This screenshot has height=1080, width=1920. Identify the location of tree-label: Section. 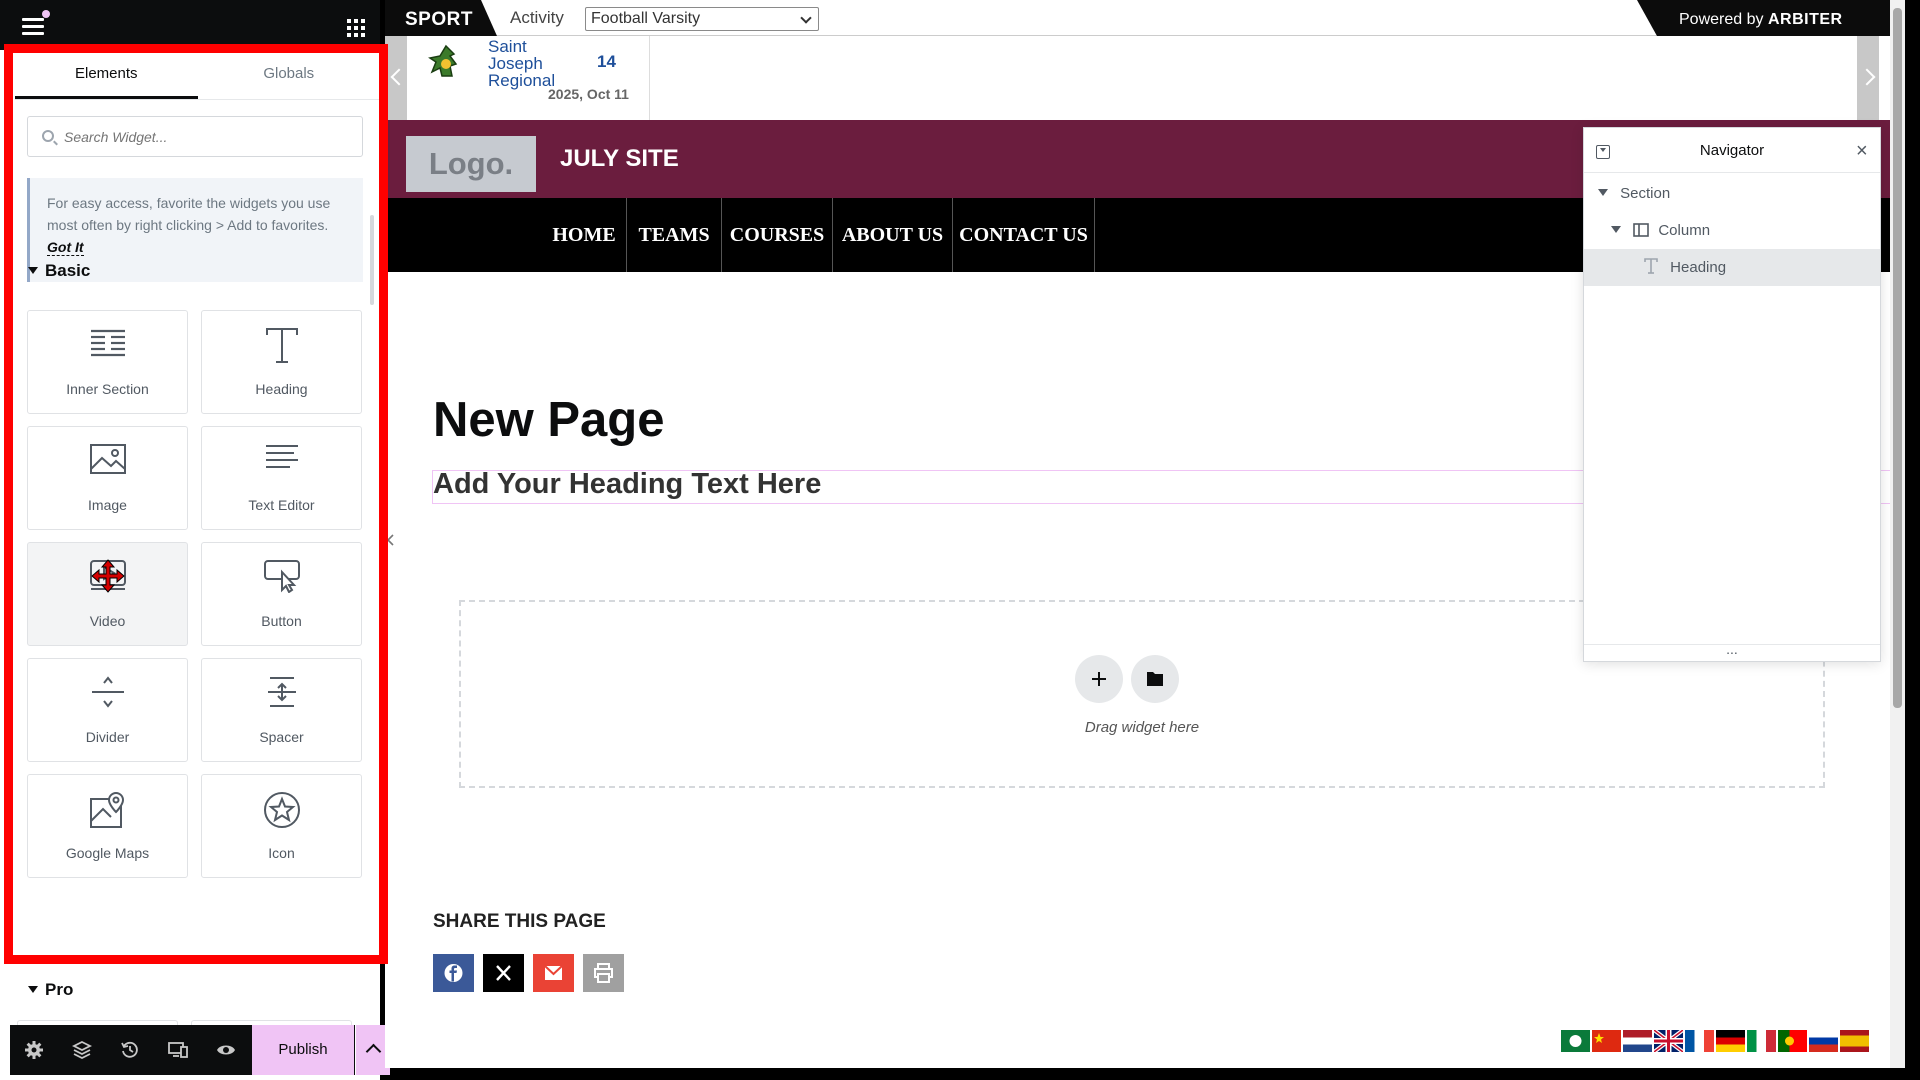
(1645, 193).